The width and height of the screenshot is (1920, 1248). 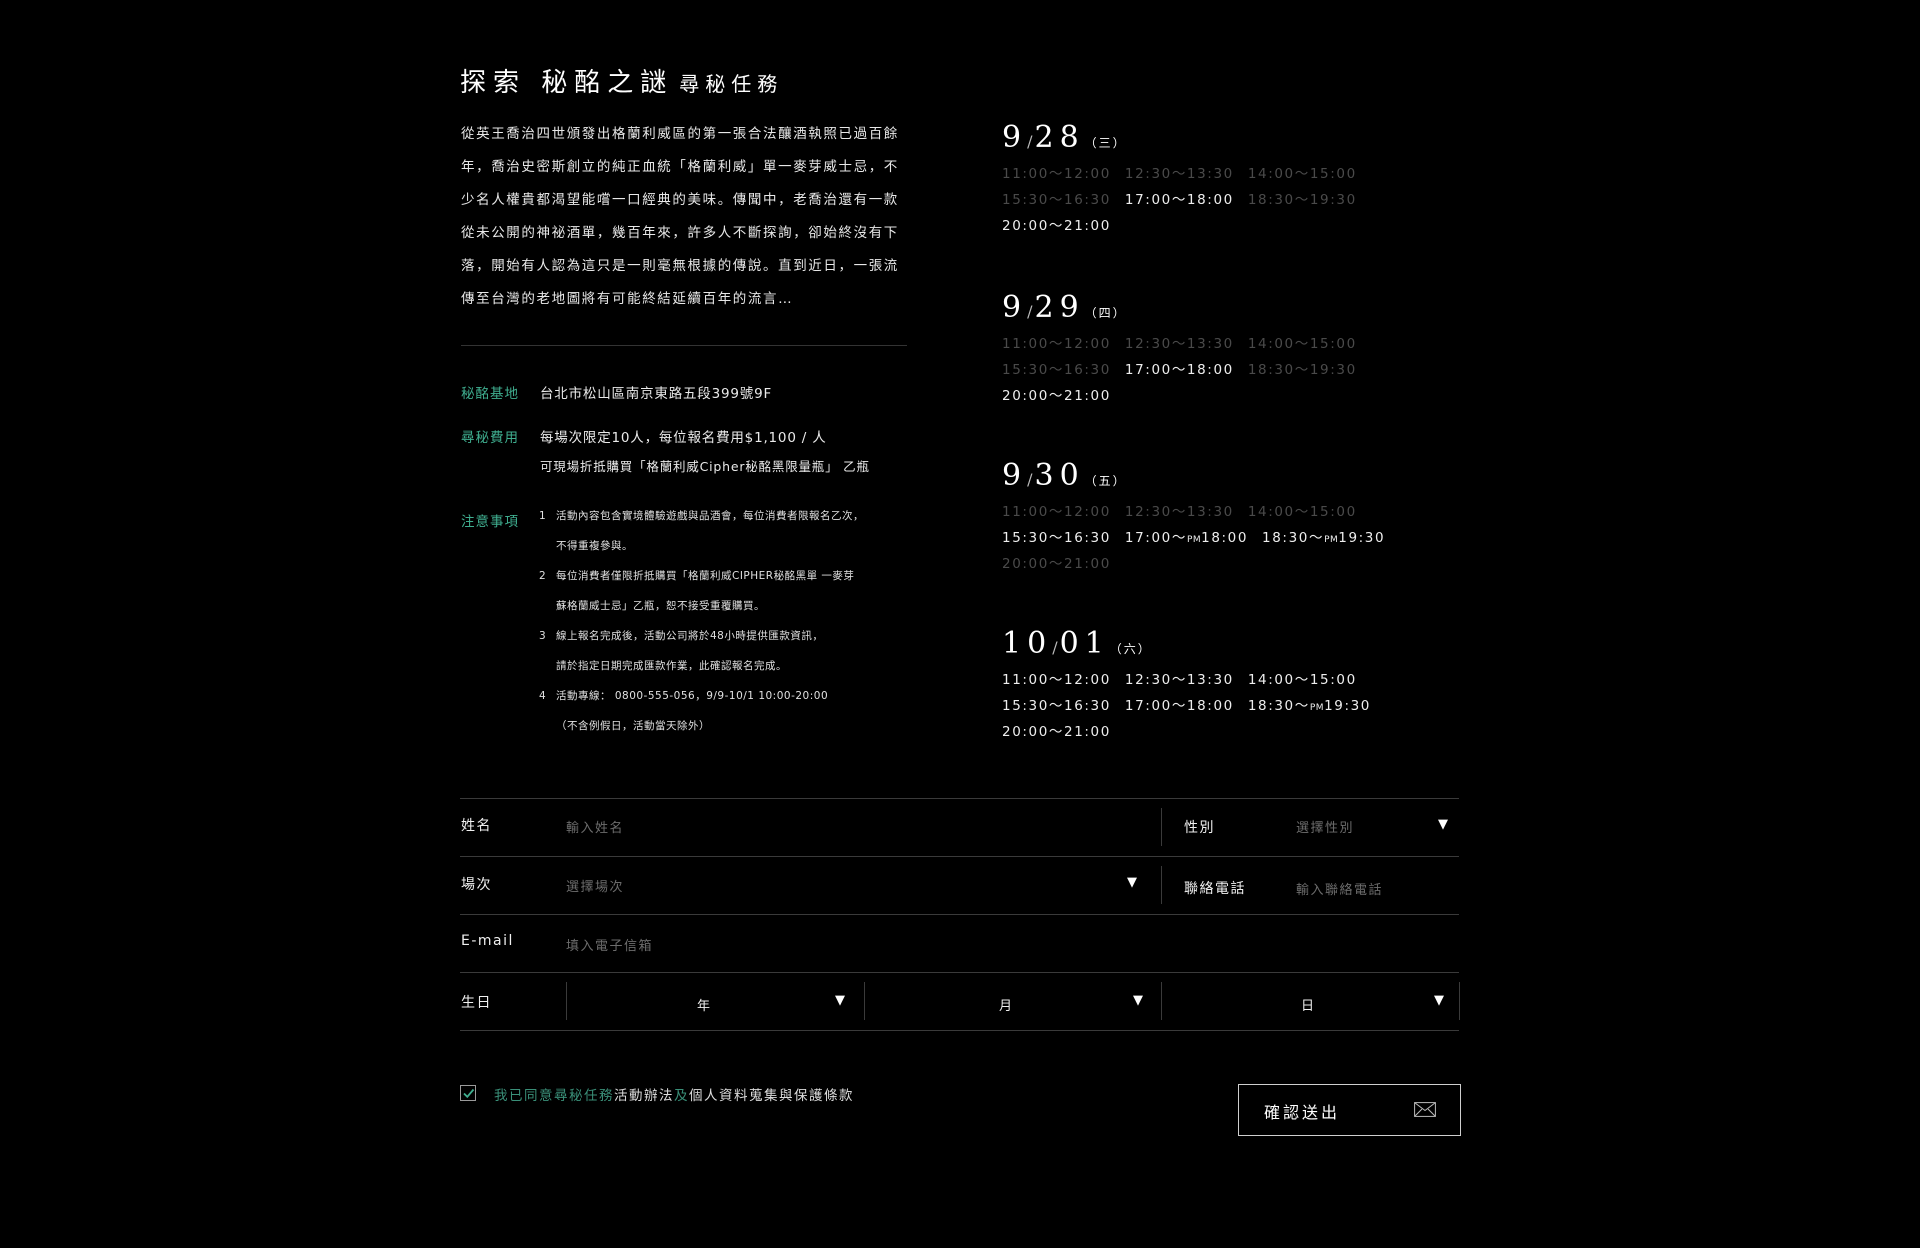 I want to click on note-number: 2, so click(x=543, y=576).